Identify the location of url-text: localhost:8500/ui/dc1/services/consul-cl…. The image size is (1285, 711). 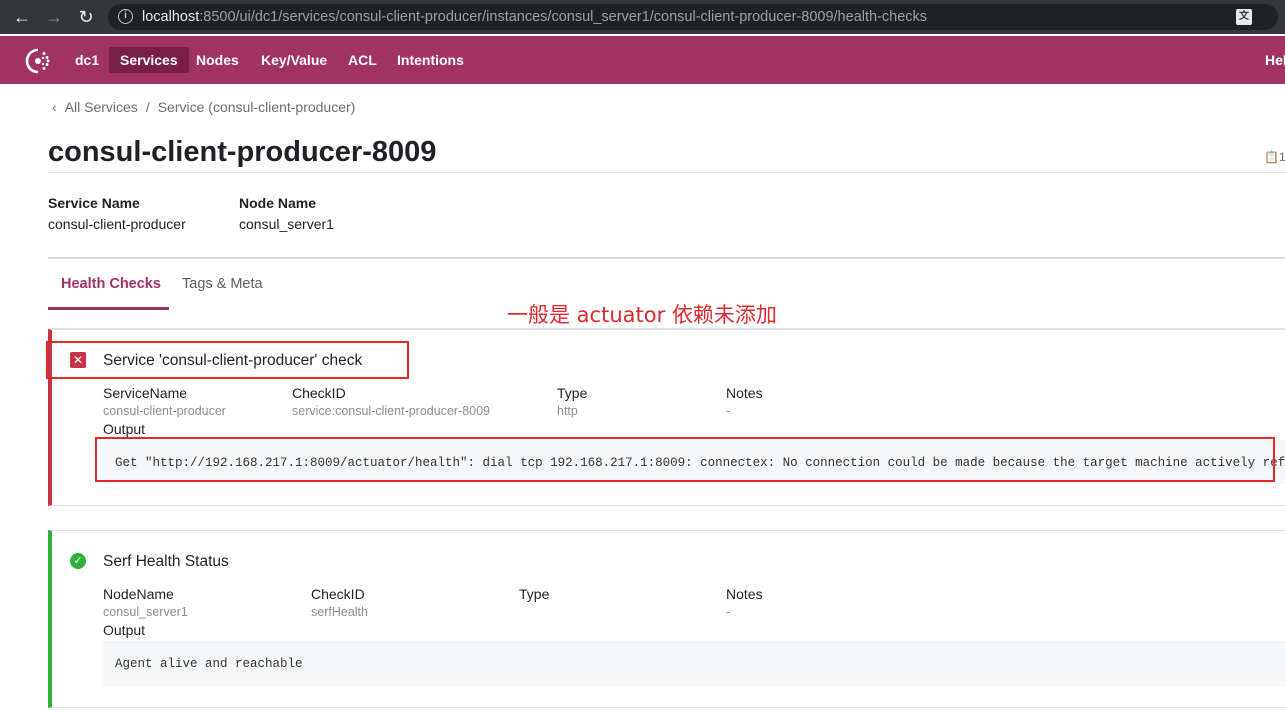
(535, 17).